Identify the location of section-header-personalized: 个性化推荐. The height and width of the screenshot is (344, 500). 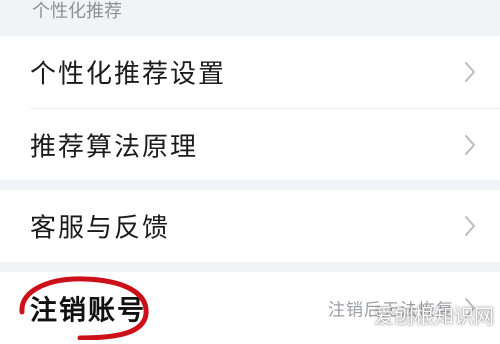
(250, 18).